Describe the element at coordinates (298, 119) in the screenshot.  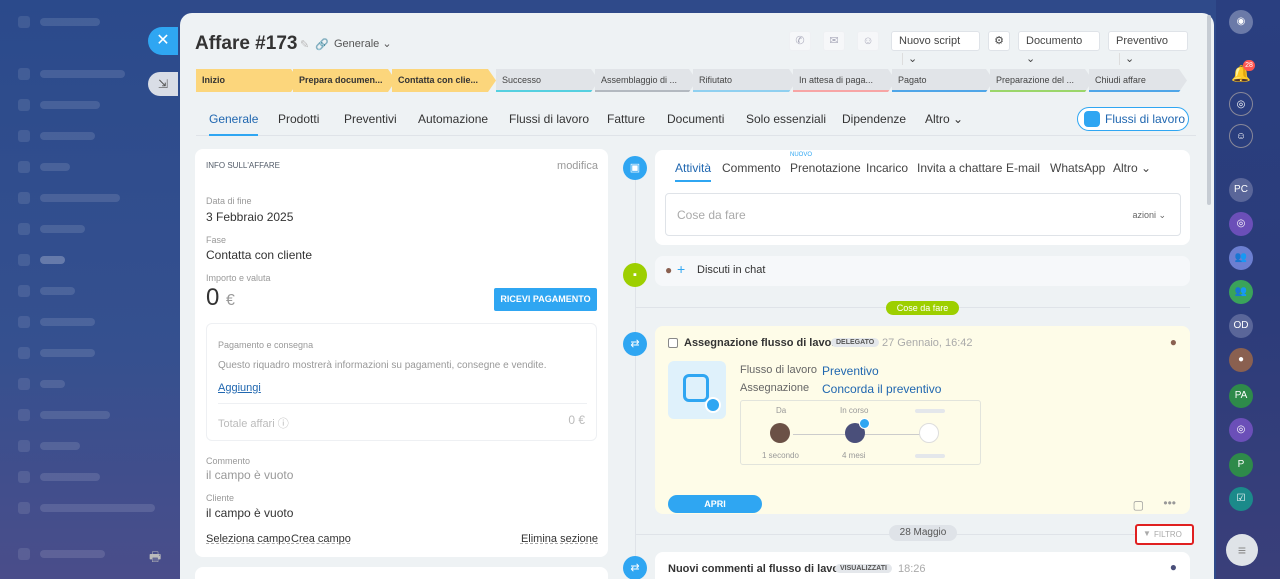
I see `tab-2: Prodotti` at that location.